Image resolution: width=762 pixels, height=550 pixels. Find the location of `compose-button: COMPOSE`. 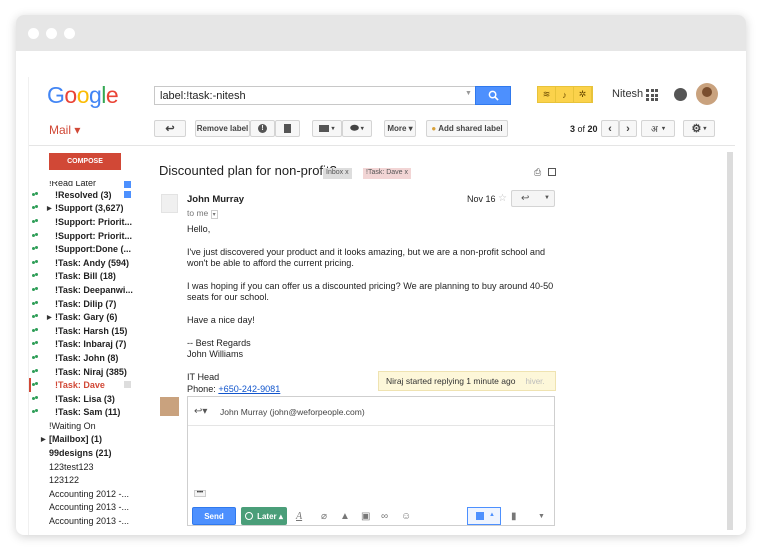

compose-button: COMPOSE is located at coordinates (85, 161).